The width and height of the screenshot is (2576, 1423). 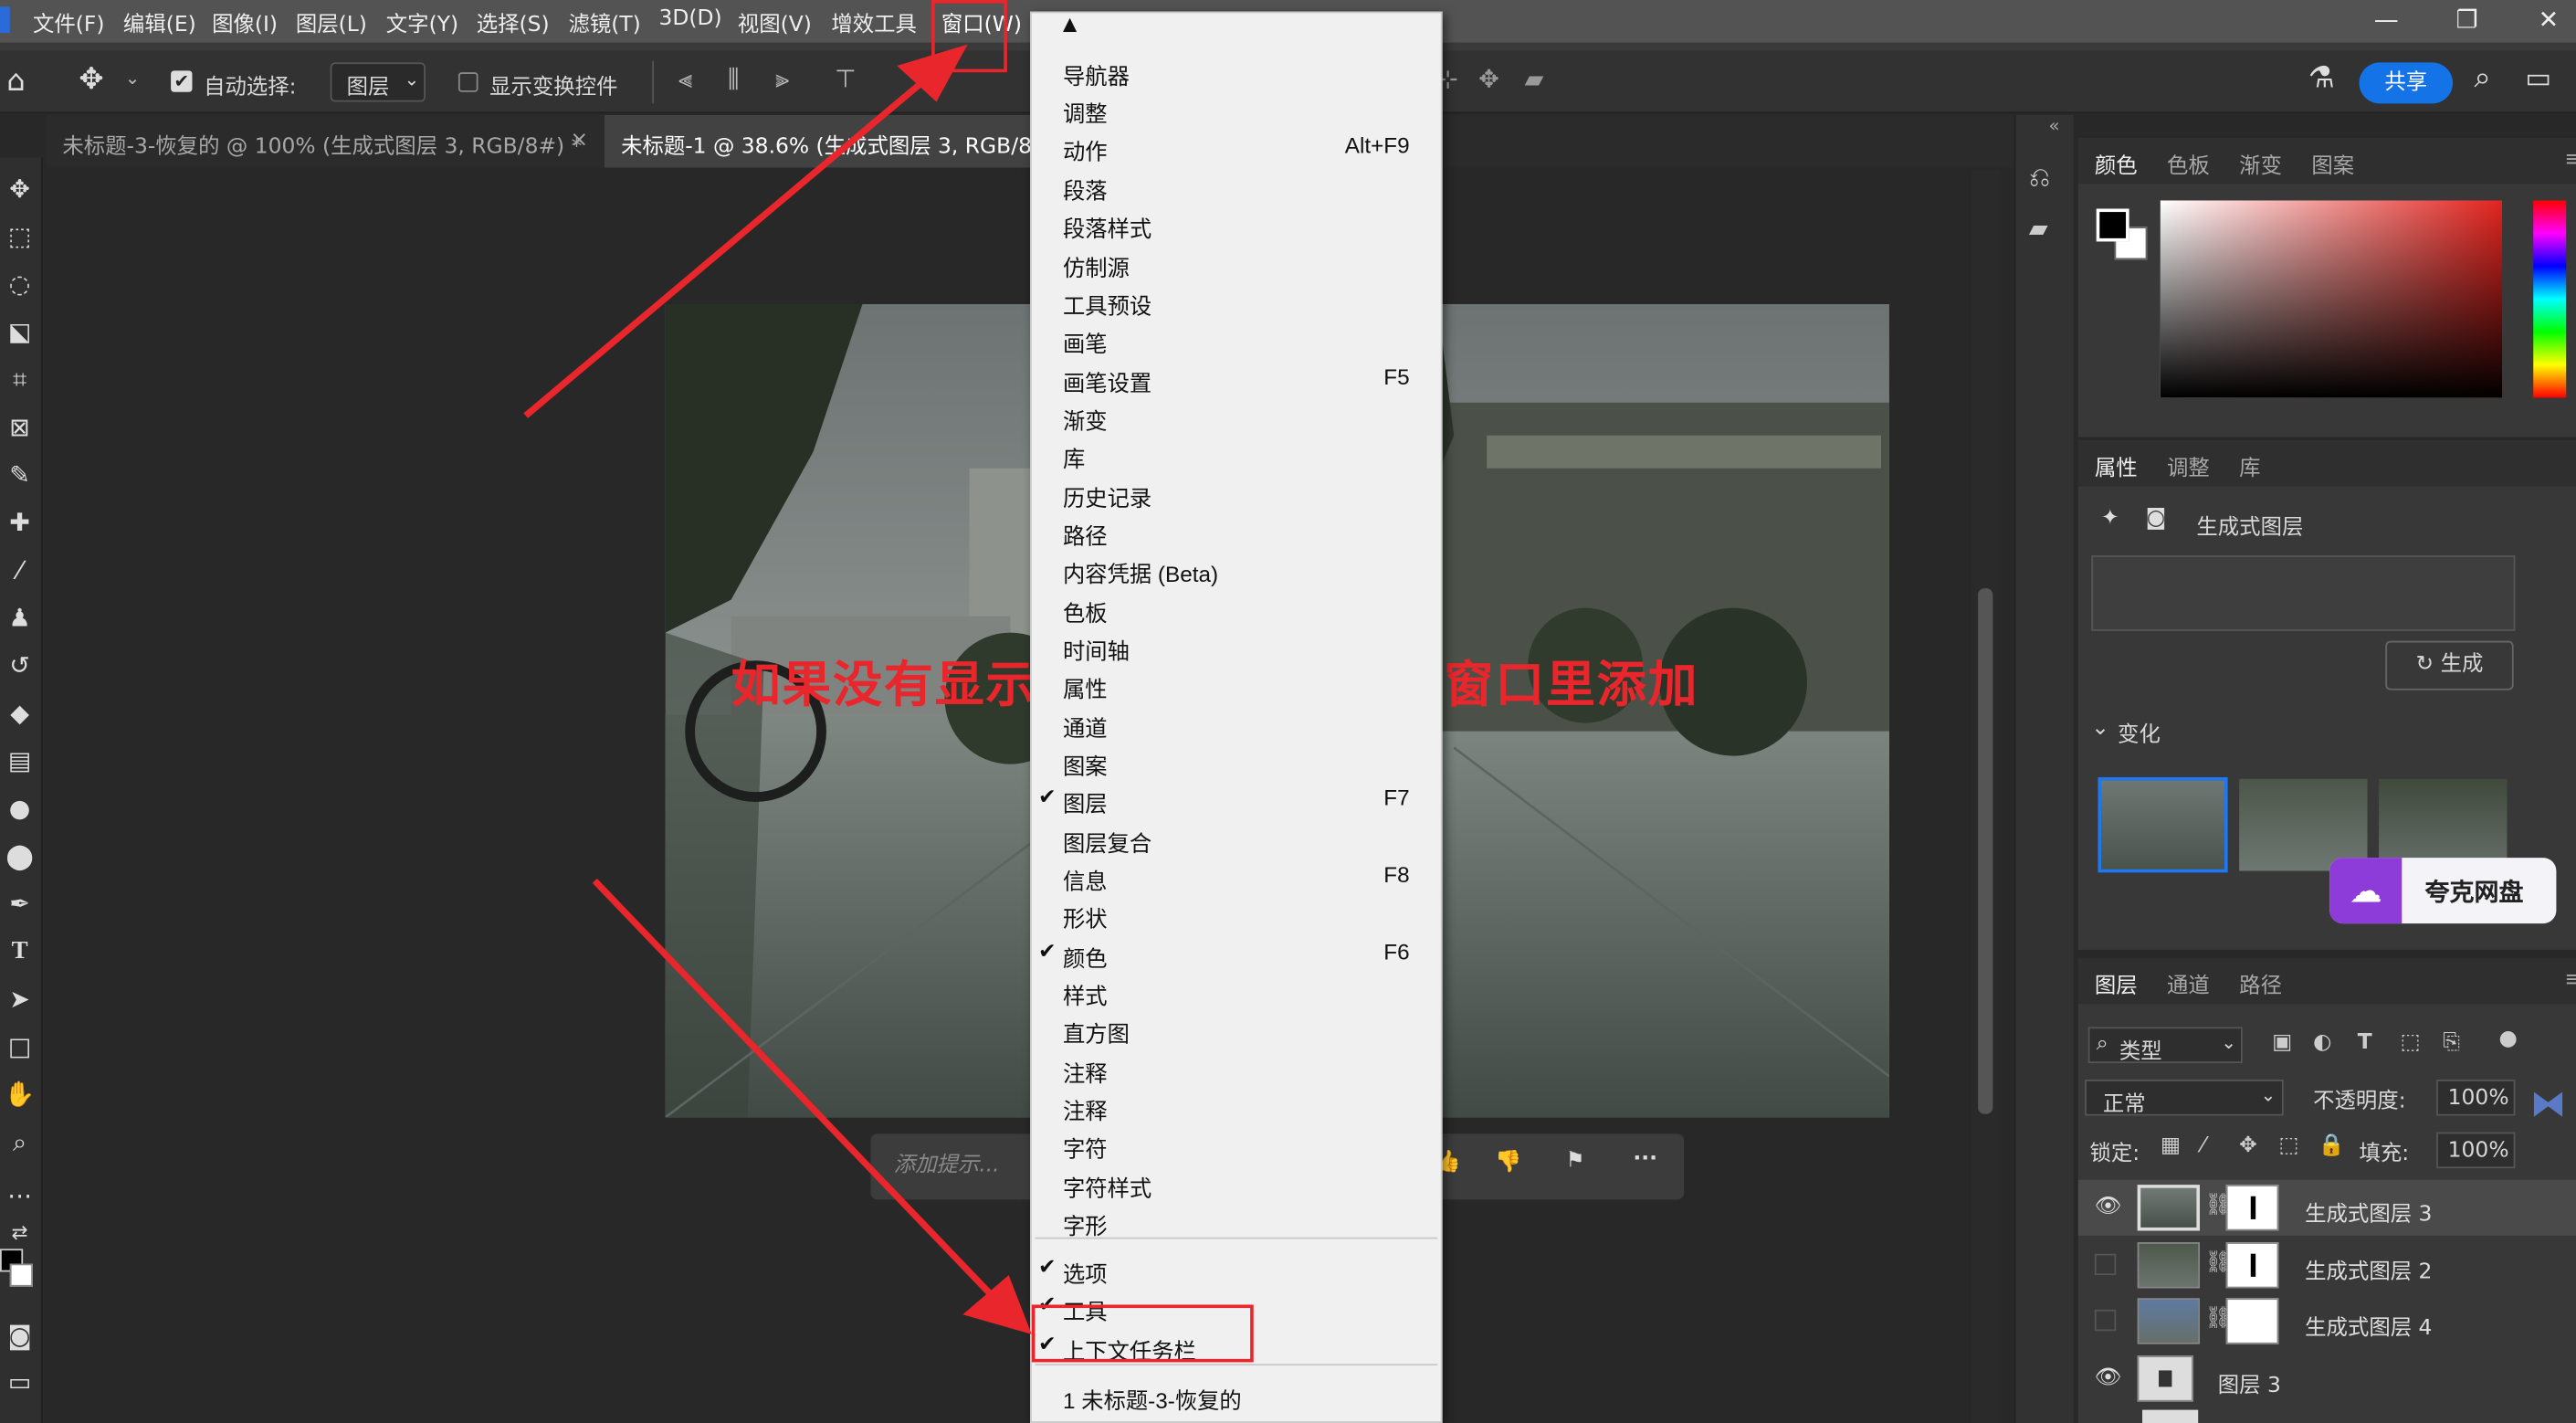 What do you see at coordinates (997, 1304) in the screenshot?
I see `arrow-head` at bounding box center [997, 1304].